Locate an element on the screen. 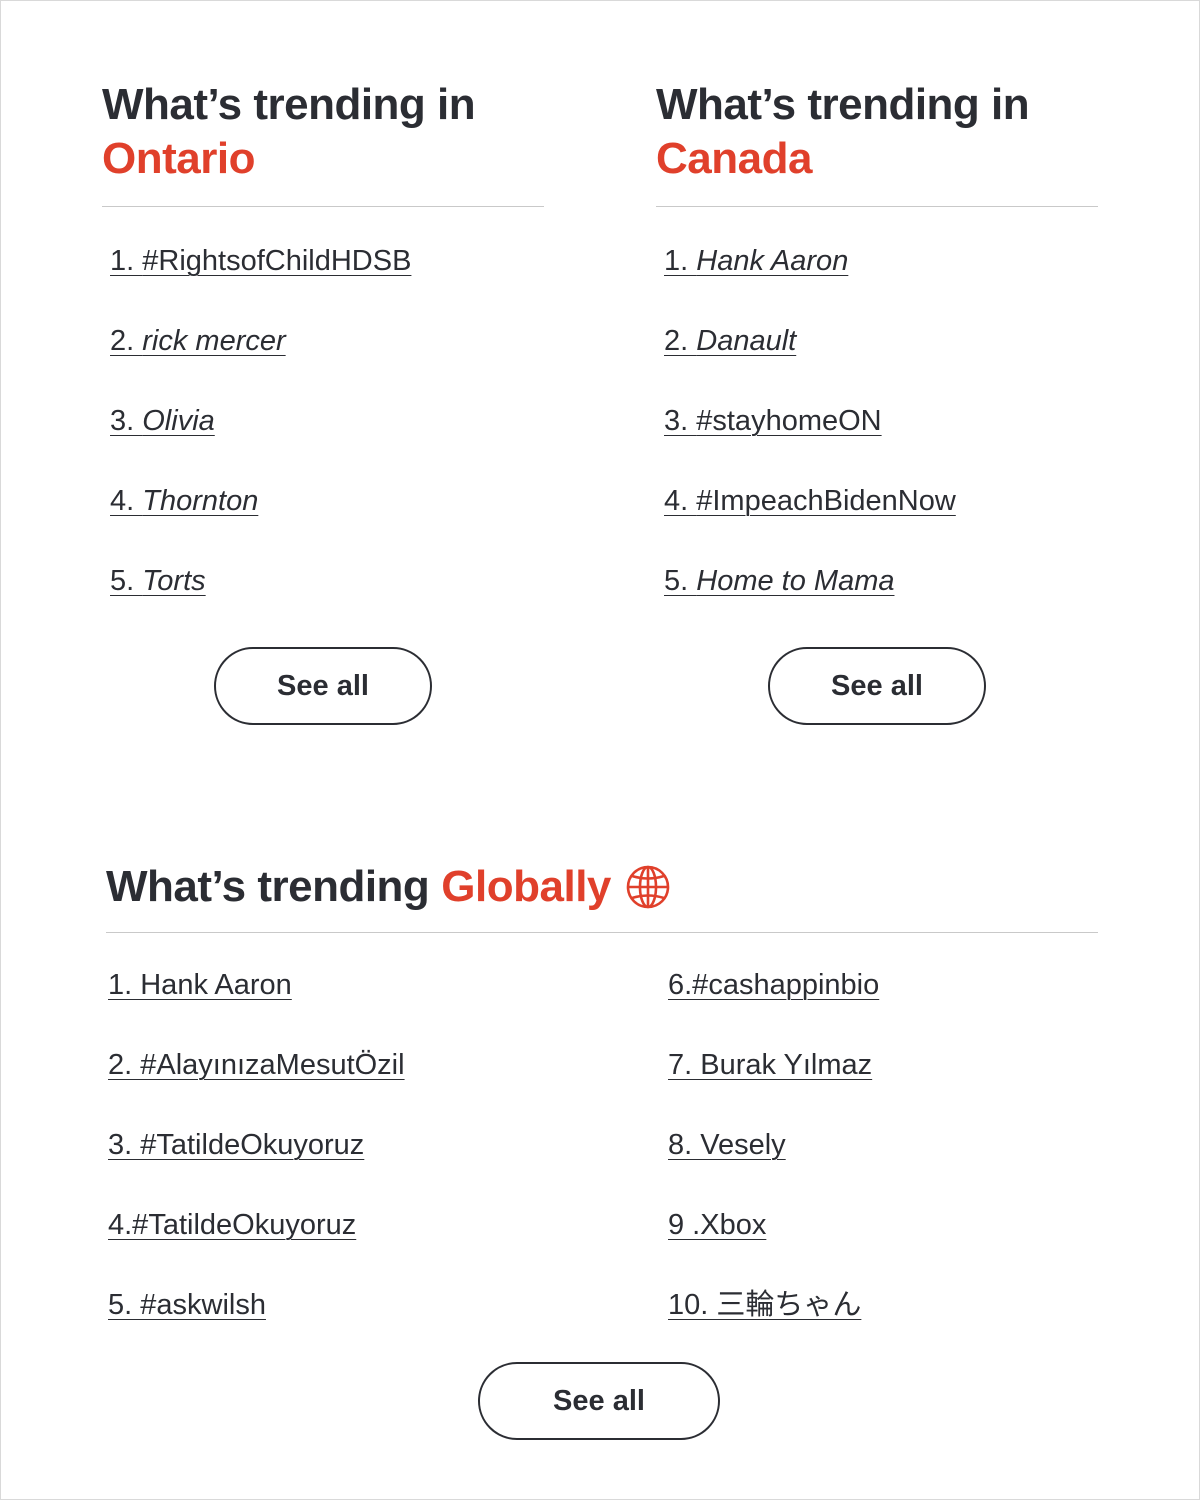 The height and width of the screenshot is (1500, 1200). ontario-trend-link-4: 4. Thornton is located at coordinates (184, 501).